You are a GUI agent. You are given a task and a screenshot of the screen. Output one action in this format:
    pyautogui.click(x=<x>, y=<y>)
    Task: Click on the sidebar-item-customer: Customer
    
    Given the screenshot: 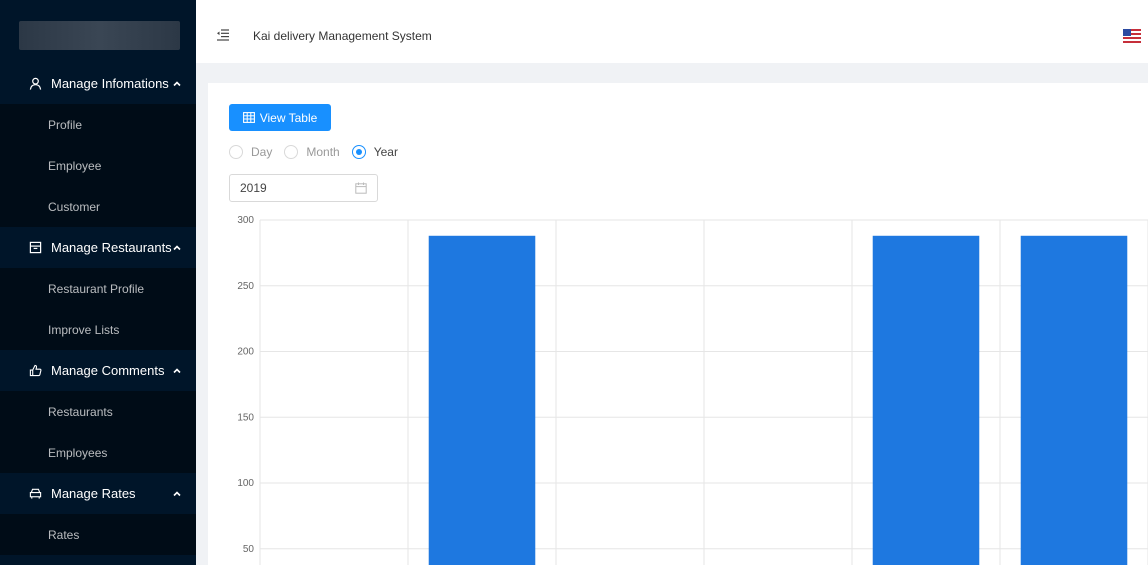 What is the action you would take?
    pyautogui.click(x=98, y=206)
    